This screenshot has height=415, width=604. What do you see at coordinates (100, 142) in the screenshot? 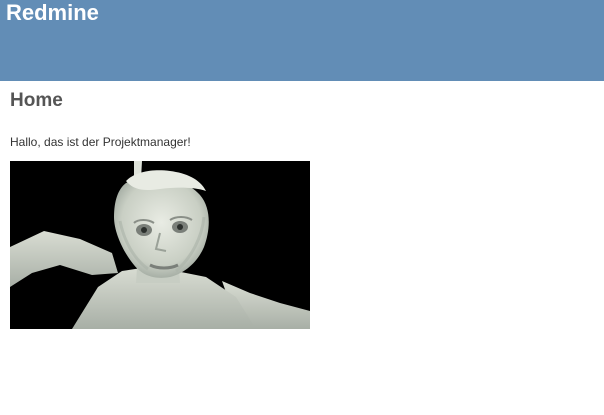
I see `wiki-text: Hallo, das ist der Projektmanager!` at bounding box center [100, 142].